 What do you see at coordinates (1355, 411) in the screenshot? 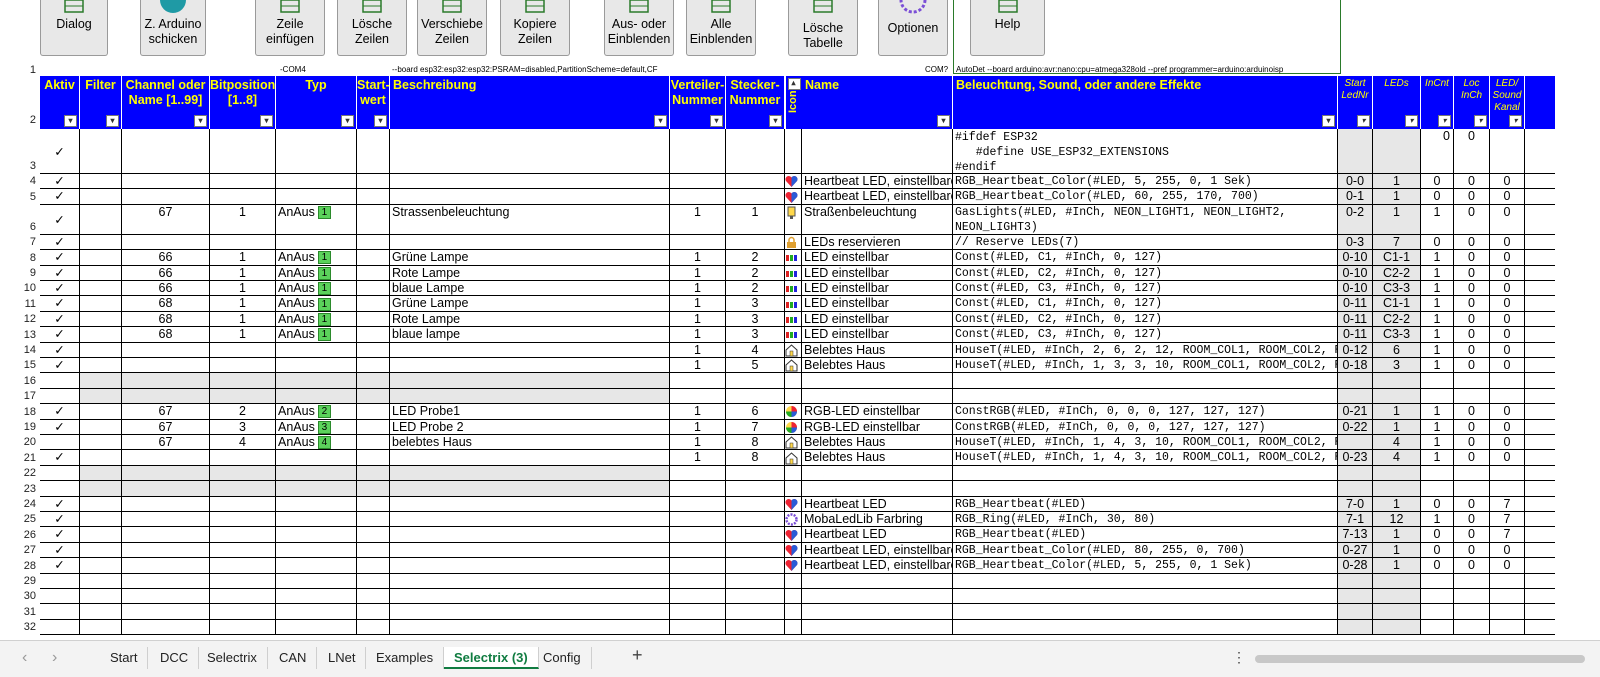
I see `table-cell: 0-21` at bounding box center [1355, 411].